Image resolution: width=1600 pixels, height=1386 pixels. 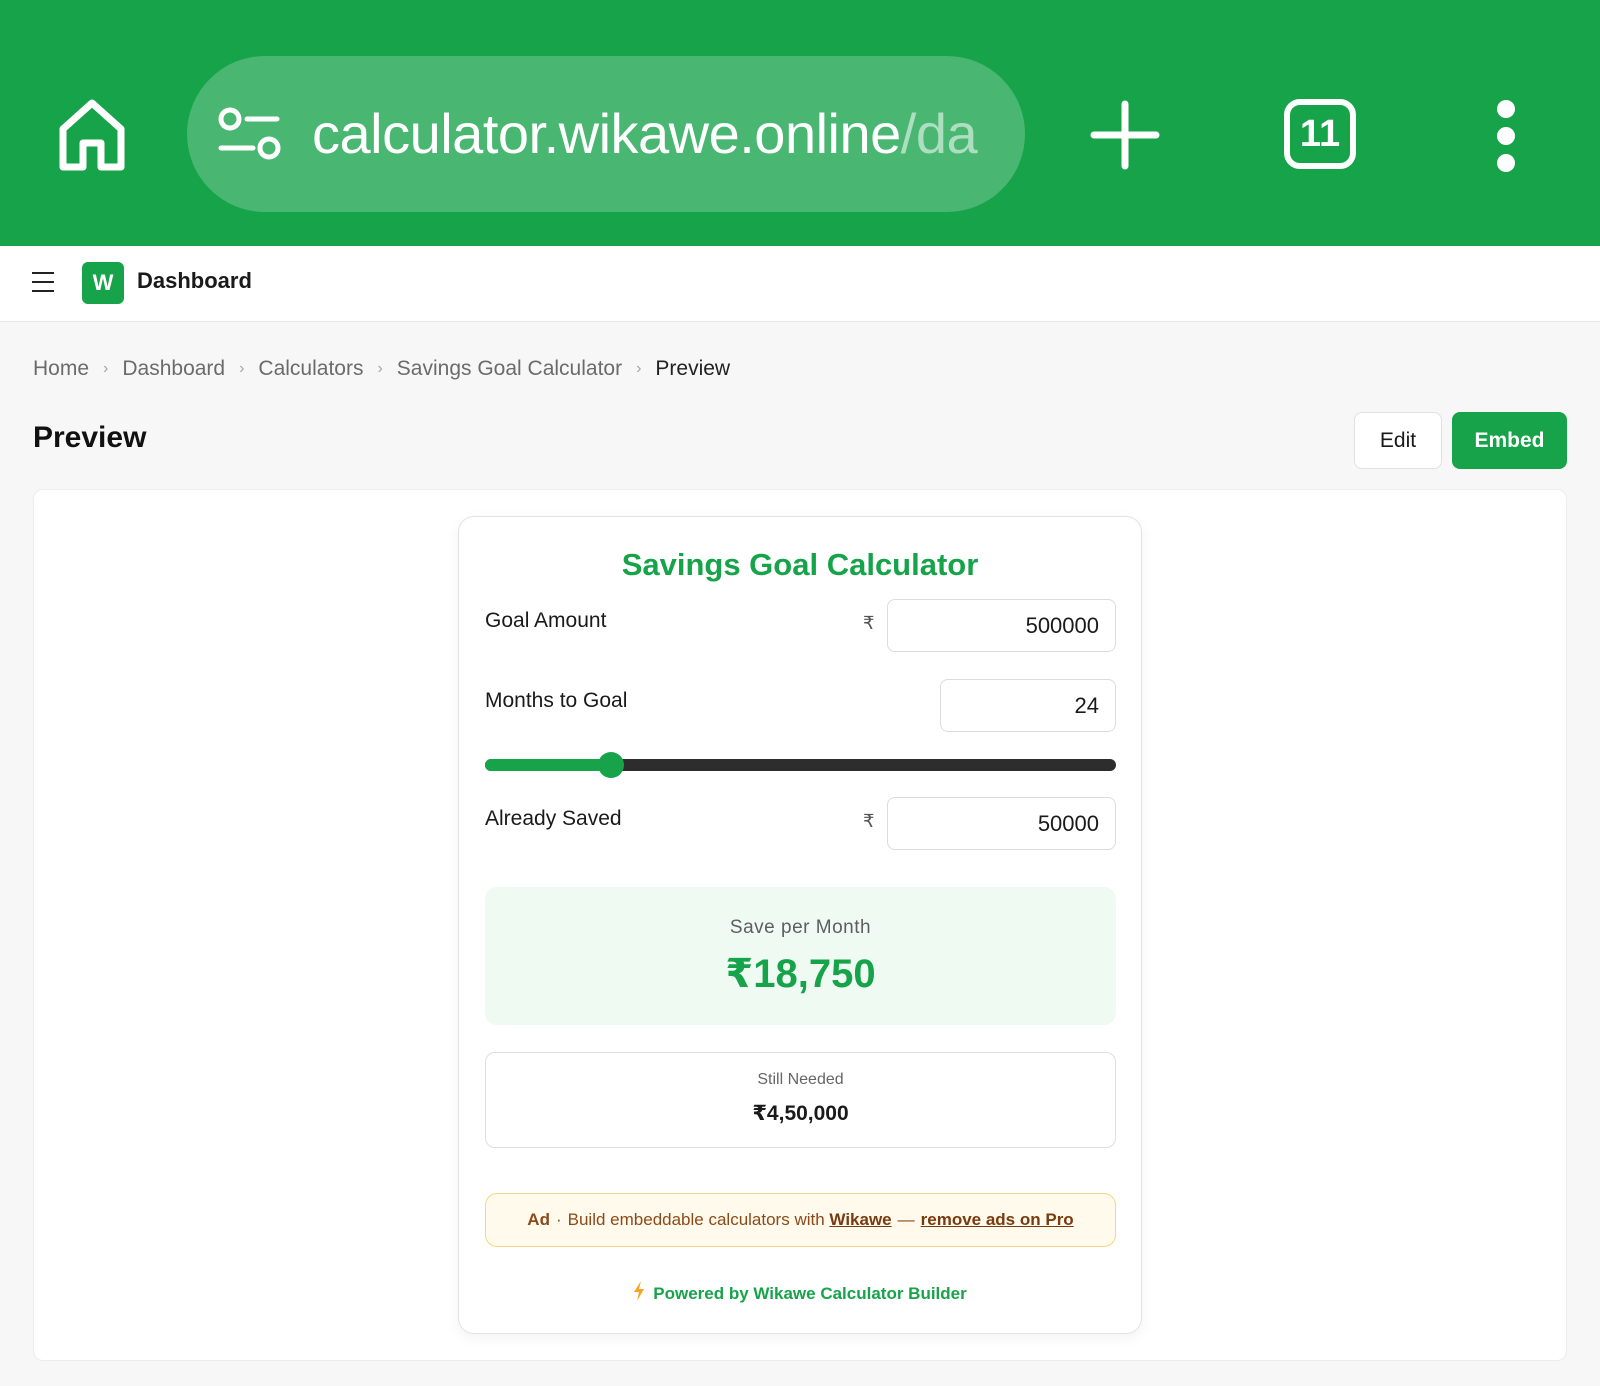 I want to click on slider-fill, so click(x=548, y=765).